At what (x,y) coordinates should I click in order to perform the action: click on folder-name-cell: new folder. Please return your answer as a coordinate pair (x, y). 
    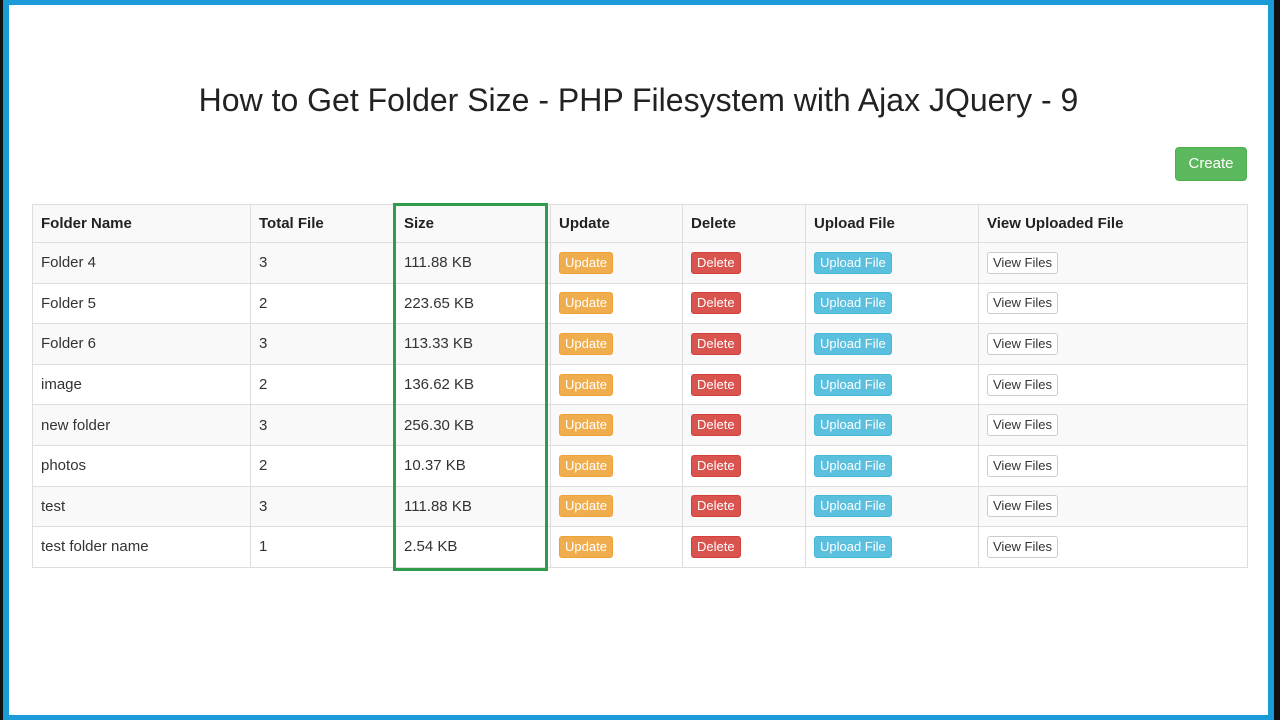
    Looking at the image, I should click on (141, 425).